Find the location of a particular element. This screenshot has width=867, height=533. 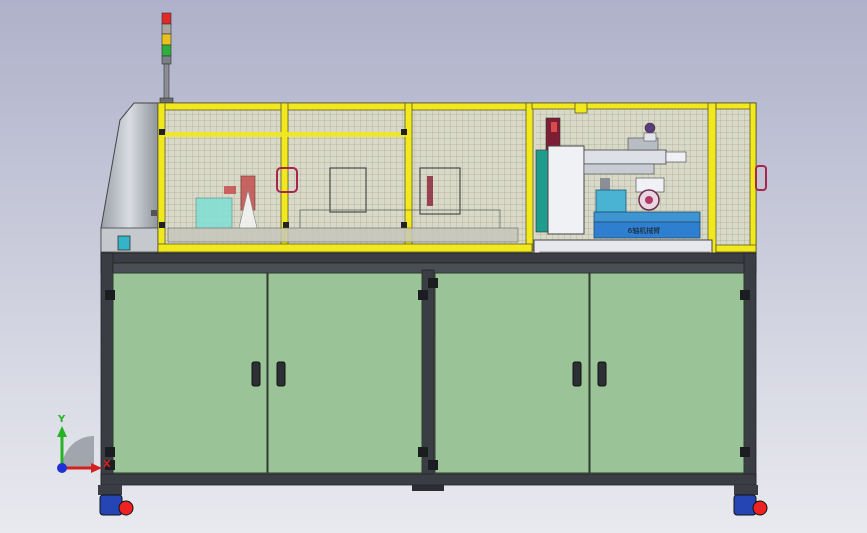

conveyor-label: 6轴机械臂 is located at coordinates (644, 231).